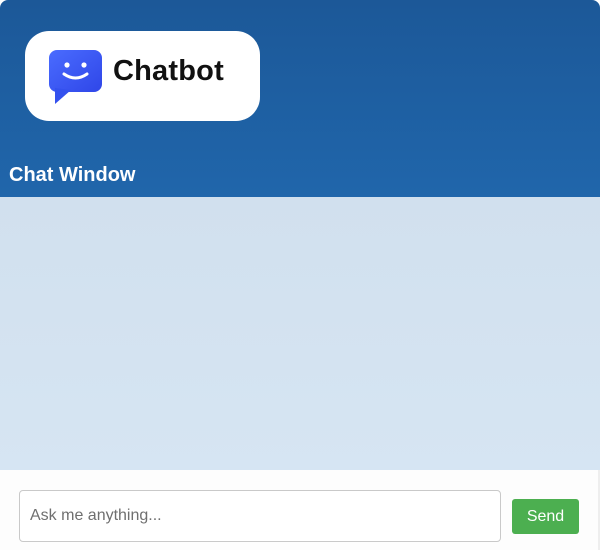  I want to click on chat-window-title: Chat Window, so click(72, 175).